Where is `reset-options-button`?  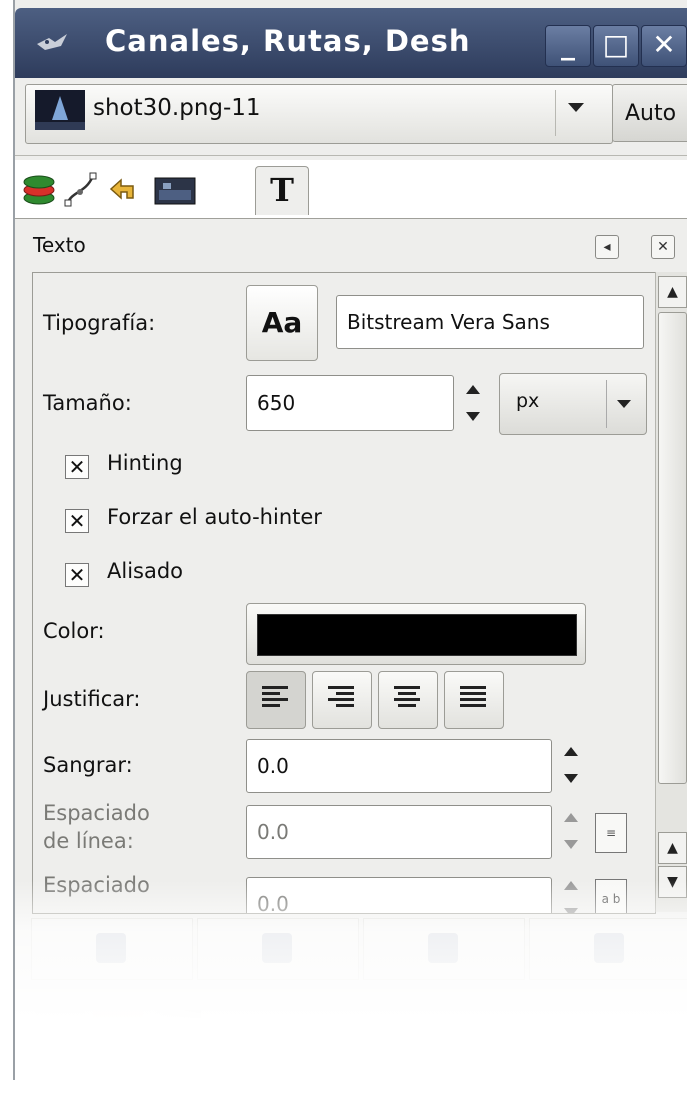
reset-options-button is located at coordinates (608, 949).